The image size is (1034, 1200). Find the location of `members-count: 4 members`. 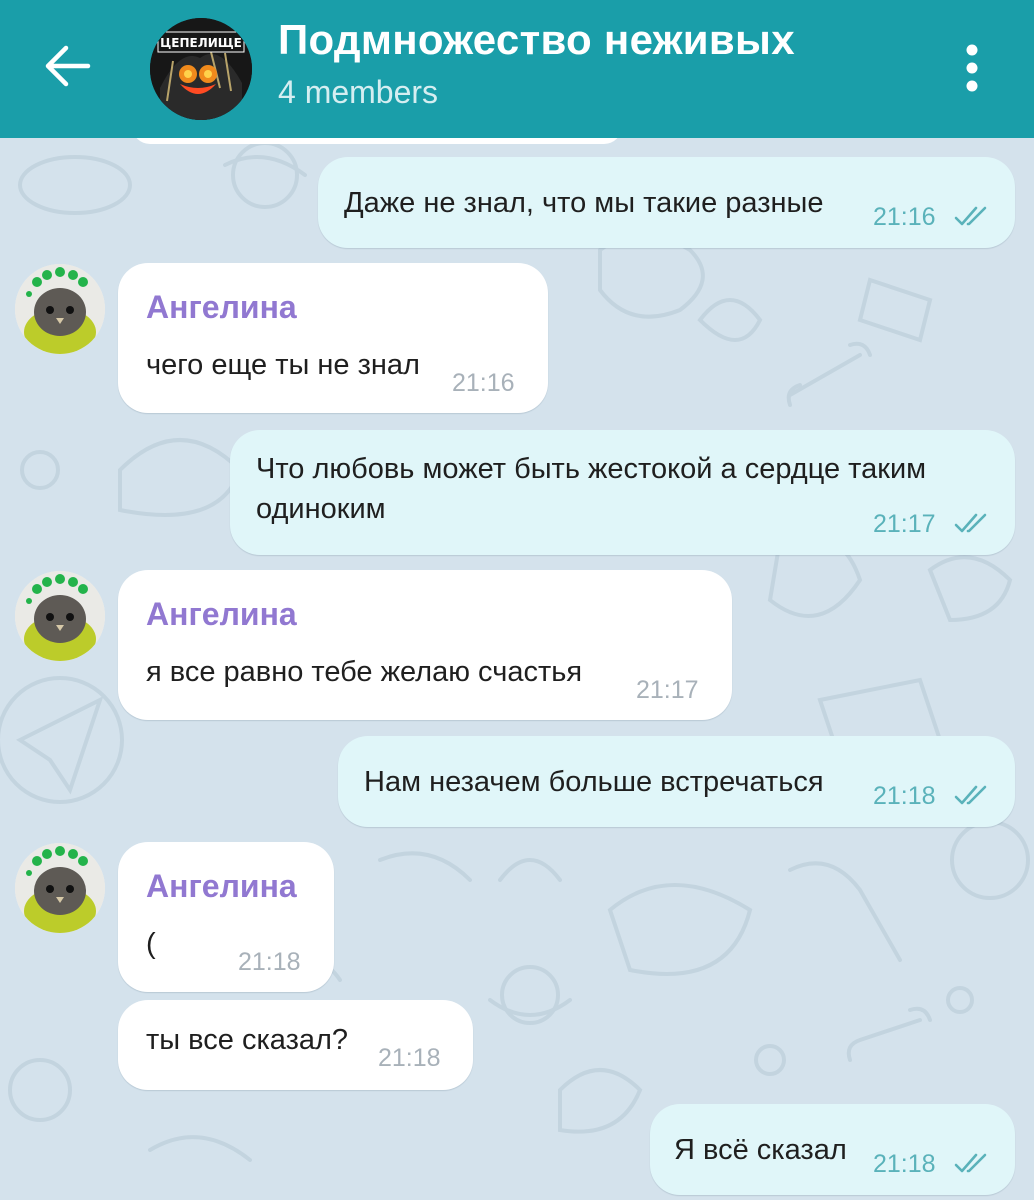

members-count: 4 members is located at coordinates (358, 92).